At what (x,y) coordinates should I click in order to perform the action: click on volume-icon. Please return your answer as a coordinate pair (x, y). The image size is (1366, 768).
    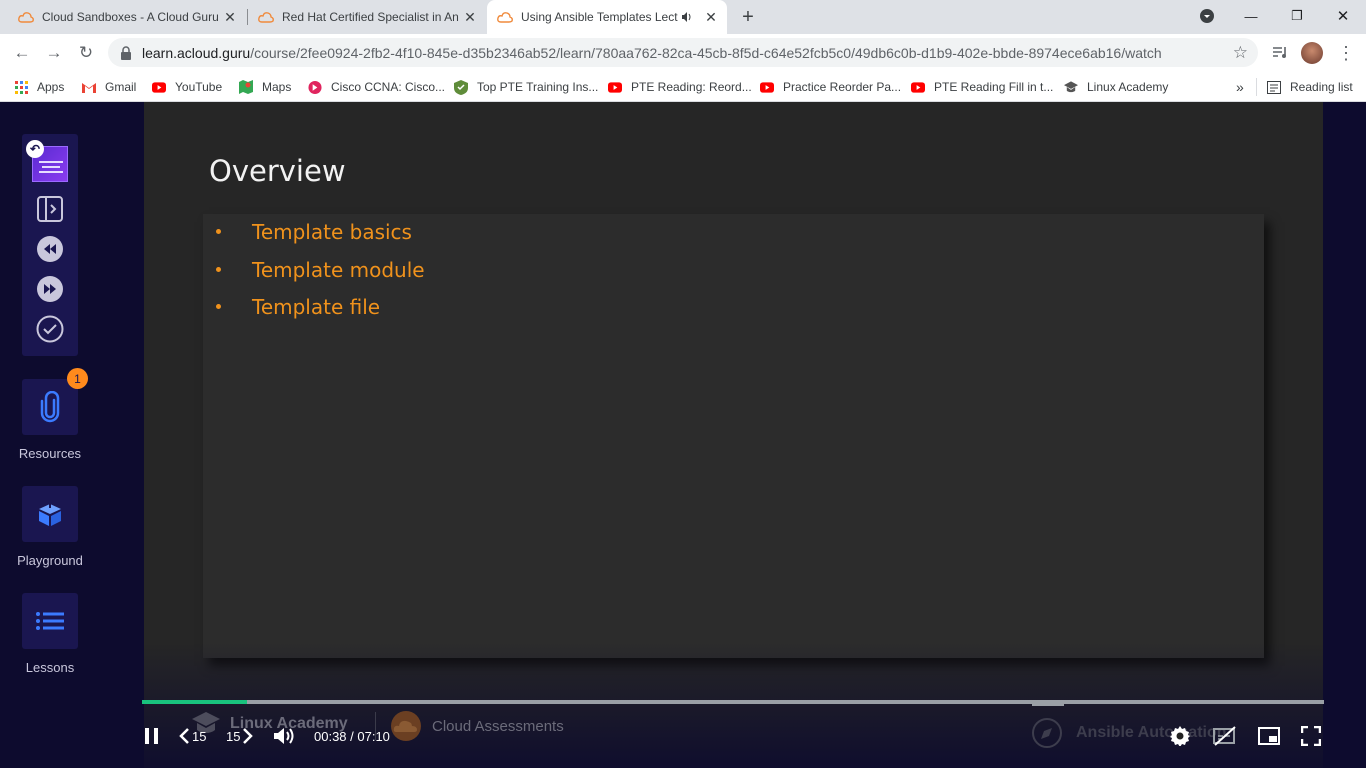
    Looking at the image, I should click on (284, 736).